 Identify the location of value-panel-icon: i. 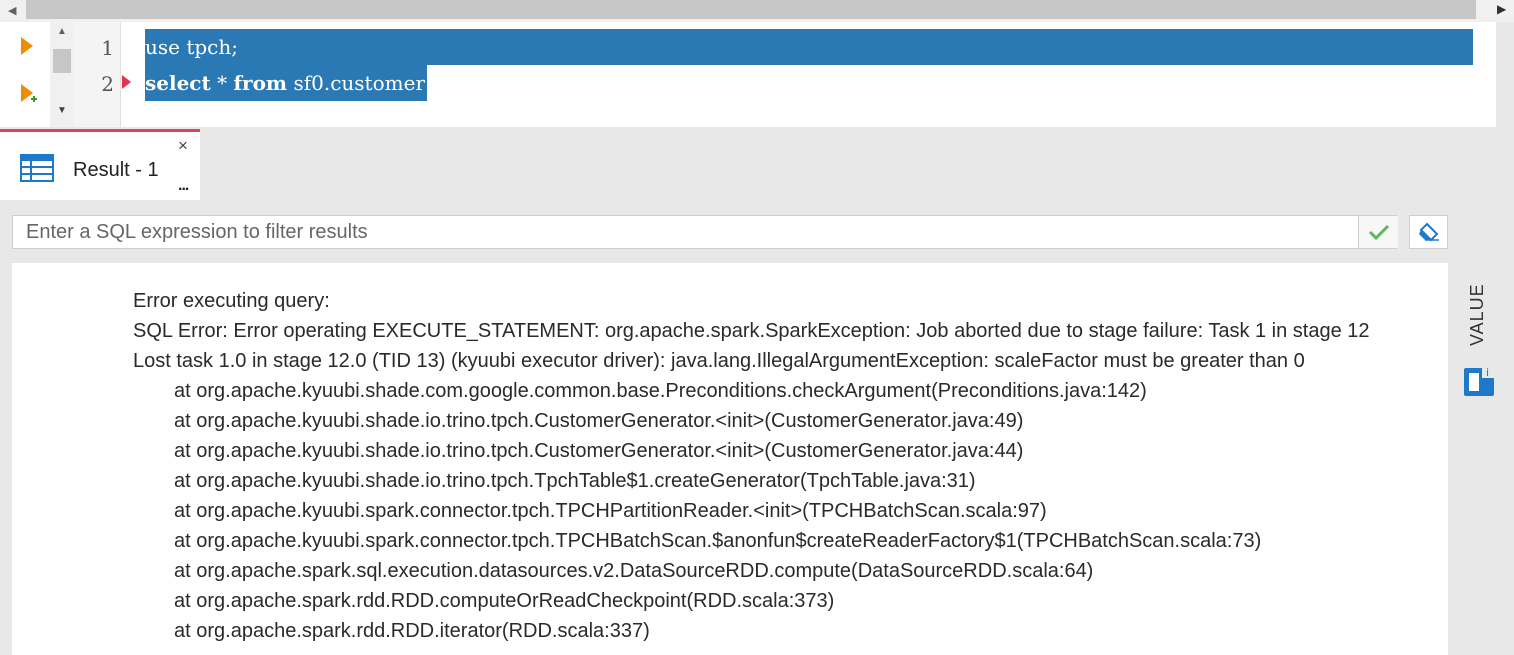
(1479, 381).